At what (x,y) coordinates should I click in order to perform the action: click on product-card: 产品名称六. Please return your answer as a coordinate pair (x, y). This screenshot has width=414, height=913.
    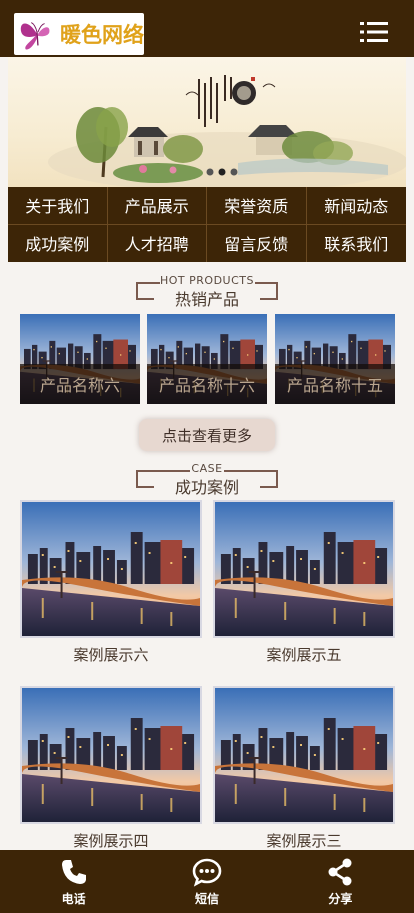
    Looking at the image, I should click on (80, 359).